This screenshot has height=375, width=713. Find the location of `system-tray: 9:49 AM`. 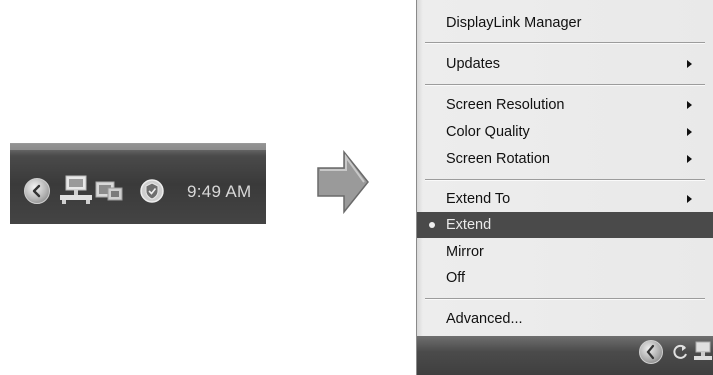

system-tray: 9:49 AM is located at coordinates (138, 183).